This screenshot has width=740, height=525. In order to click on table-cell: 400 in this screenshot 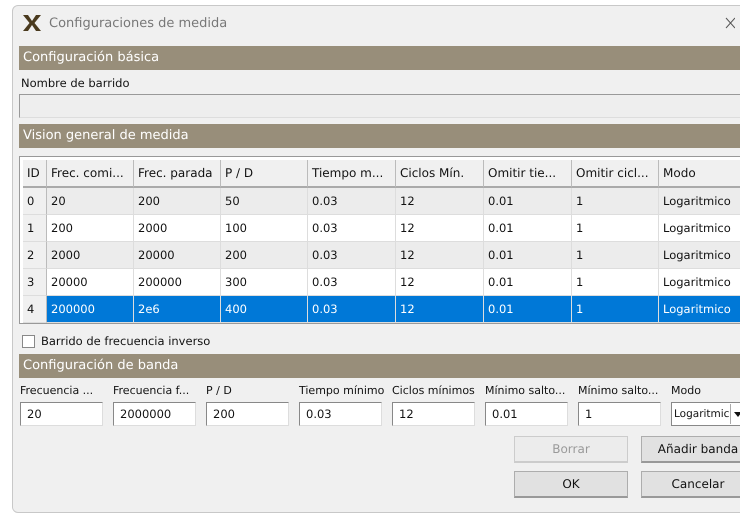, I will do `click(264, 309)`.